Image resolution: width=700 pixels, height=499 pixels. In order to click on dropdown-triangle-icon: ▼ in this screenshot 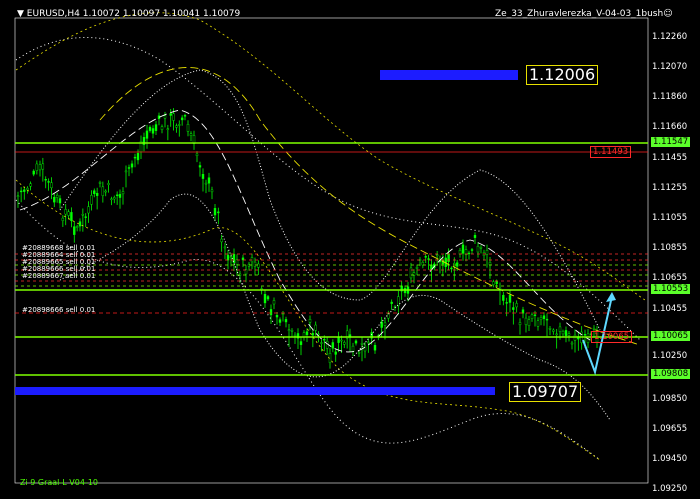, I will do `click(22, 14)`.